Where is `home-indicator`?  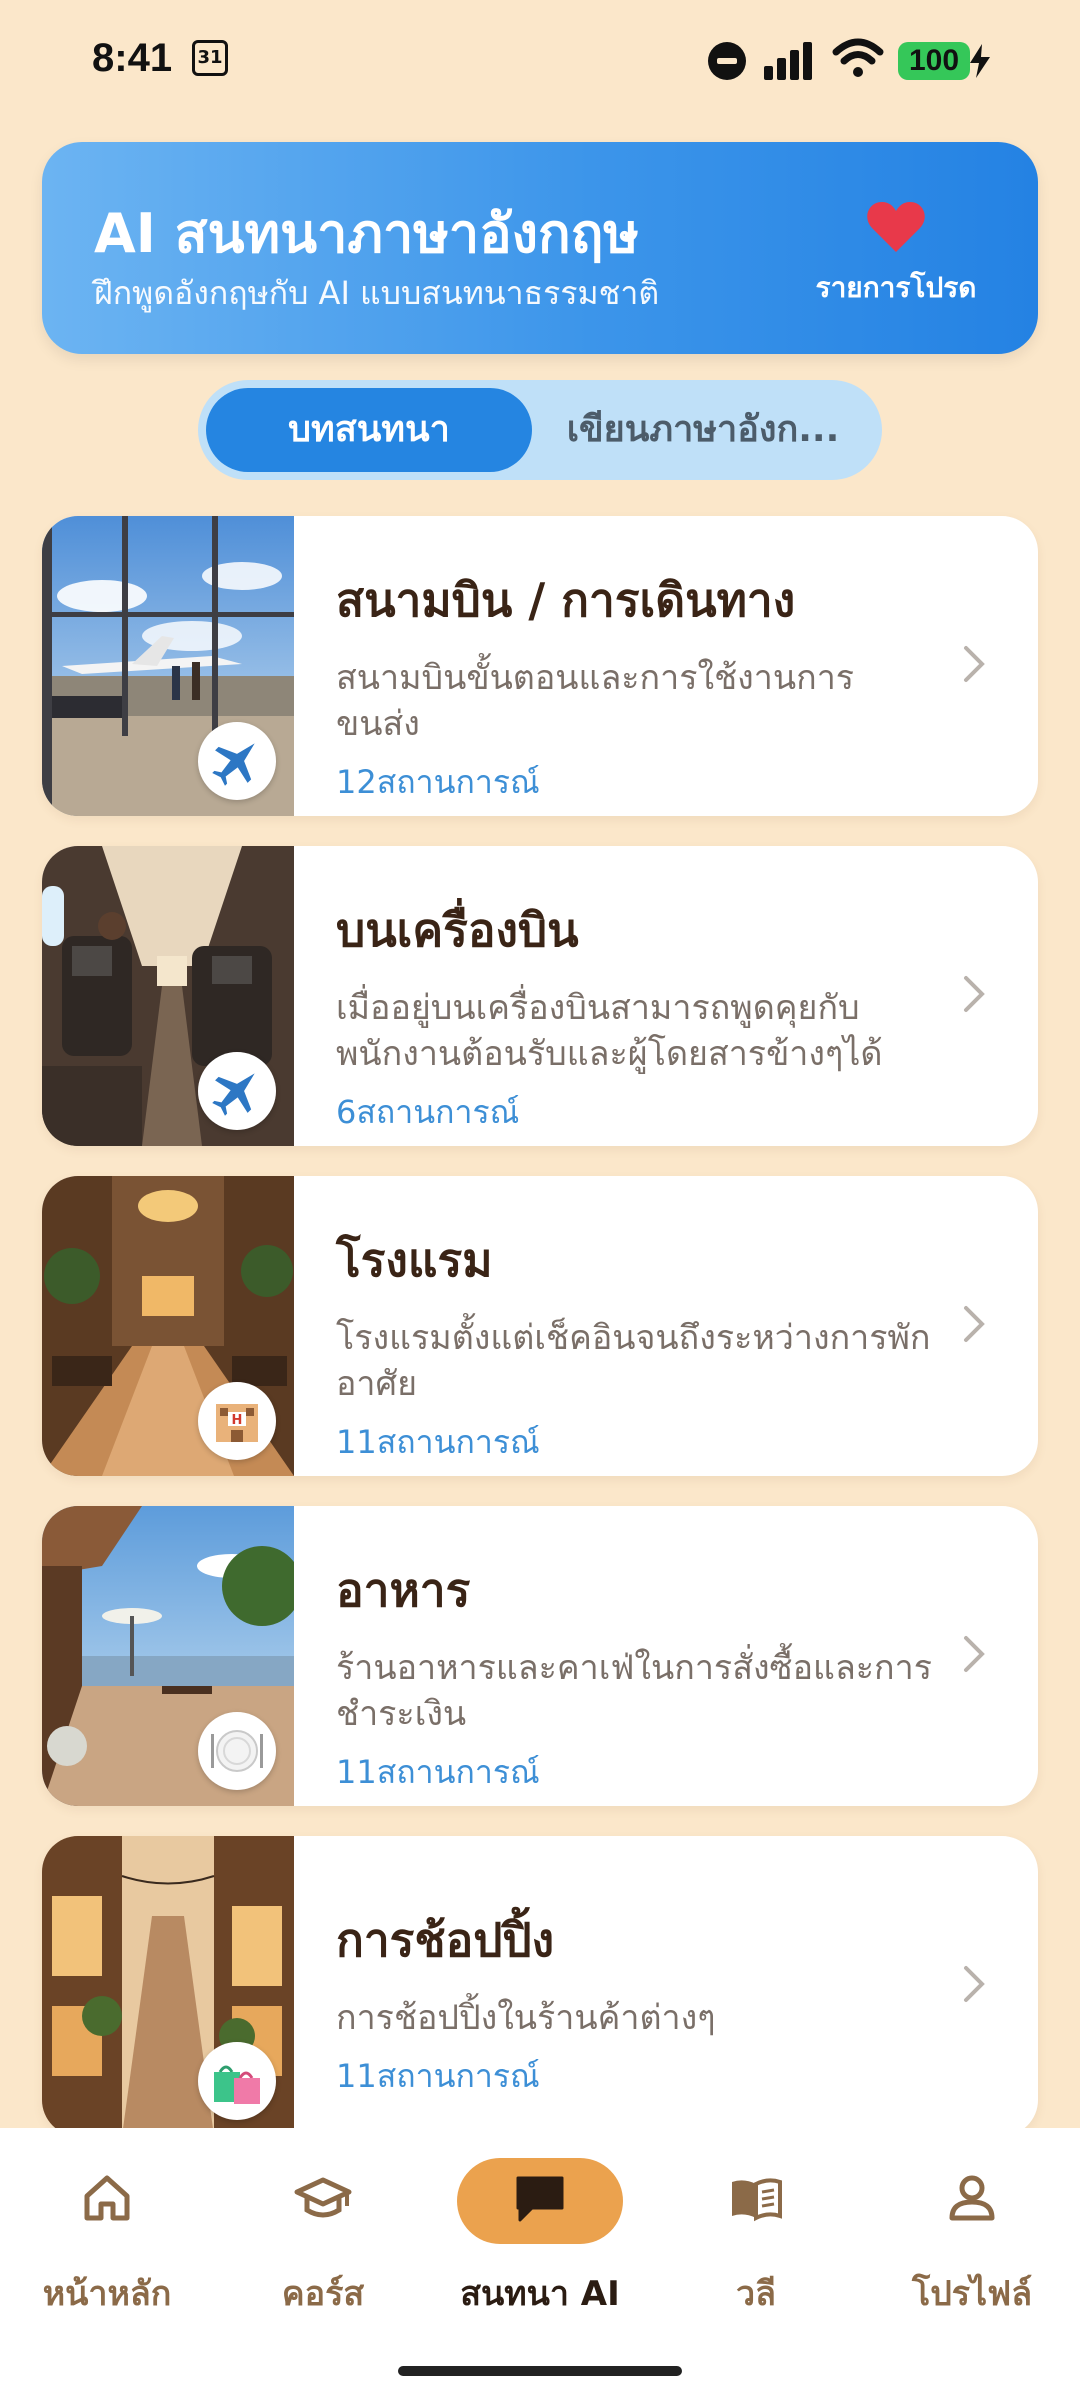 home-indicator is located at coordinates (540, 2371).